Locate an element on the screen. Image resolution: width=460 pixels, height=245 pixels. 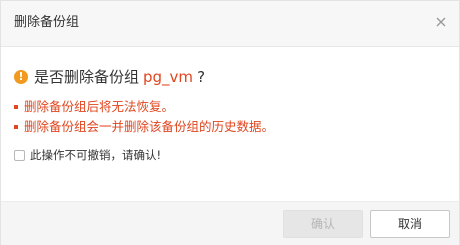
question-suffix: ? is located at coordinates (201, 77).